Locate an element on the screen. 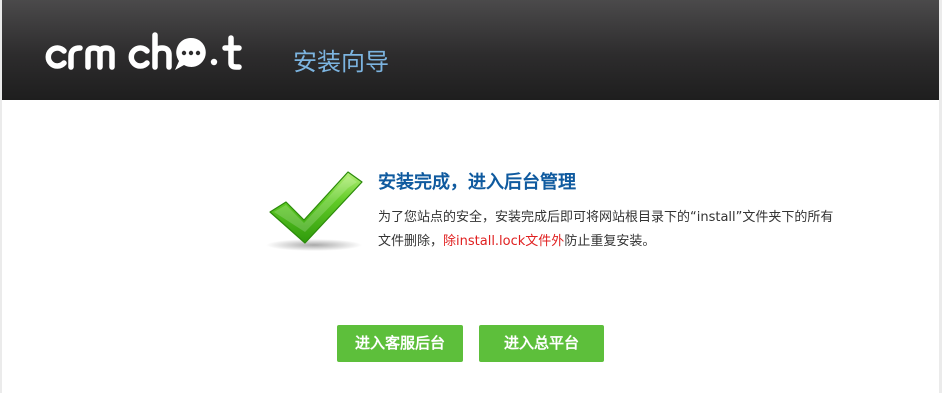 The width and height of the screenshot is (942, 393). wizard-title: 安装向导 is located at coordinates (341, 62).